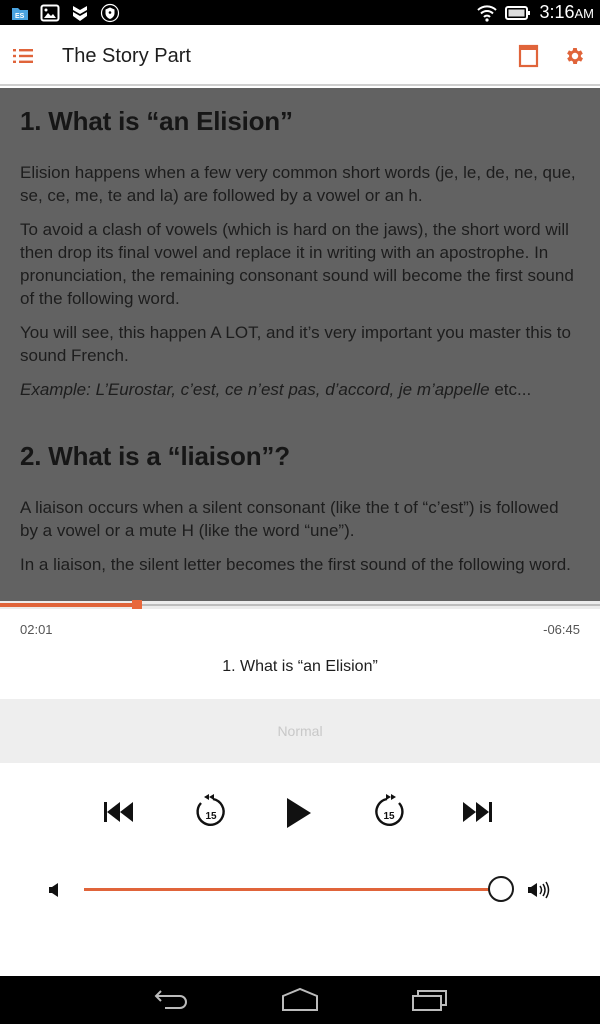  I want to click on gallery-icon, so click(50, 13).